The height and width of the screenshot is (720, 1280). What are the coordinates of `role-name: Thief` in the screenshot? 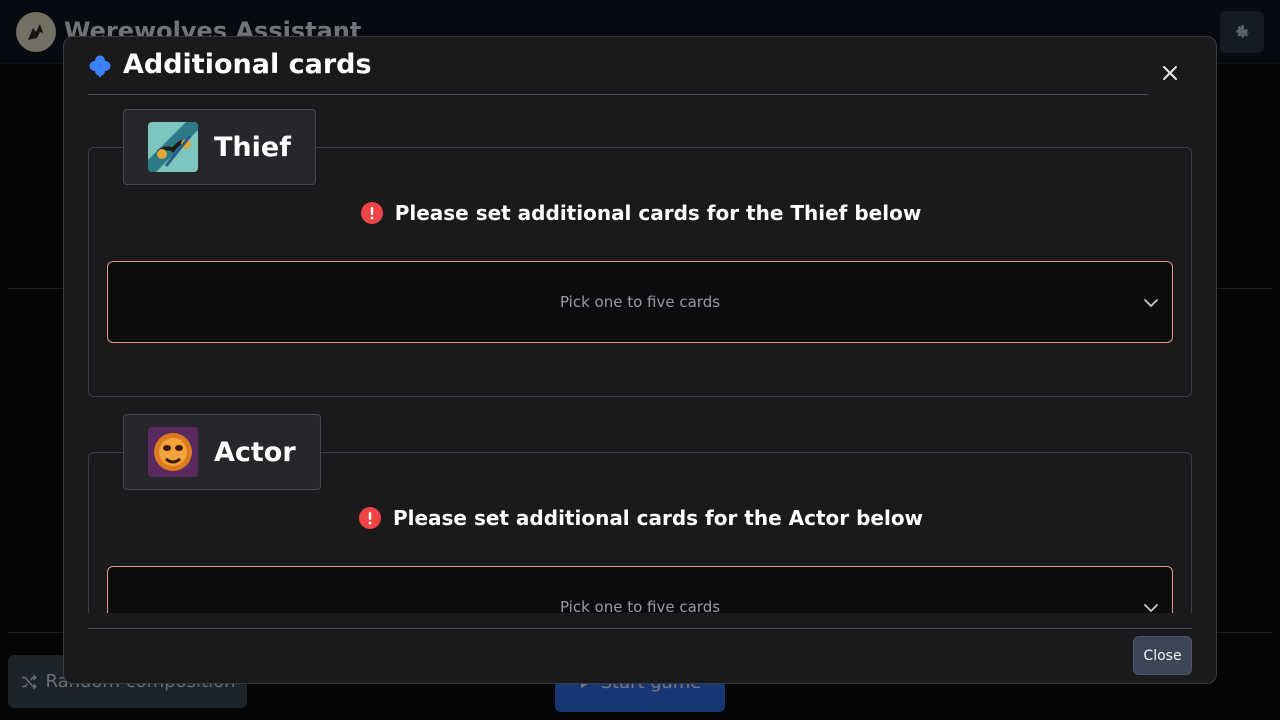 It's located at (252, 147).